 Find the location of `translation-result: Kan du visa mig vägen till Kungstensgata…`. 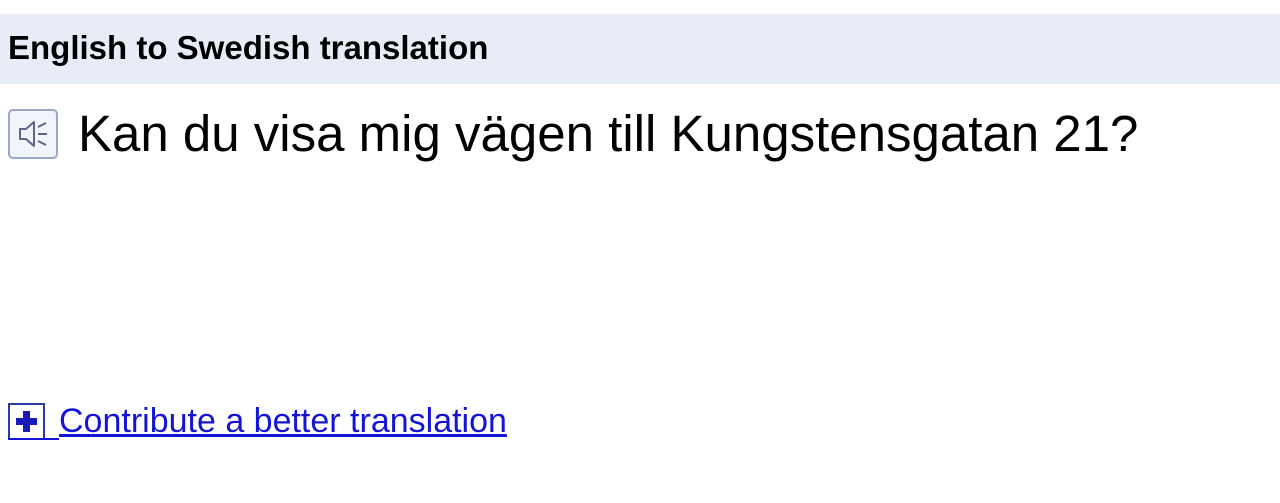

translation-result: Kan du visa mig vägen till Kungstensgata… is located at coordinates (573, 134).